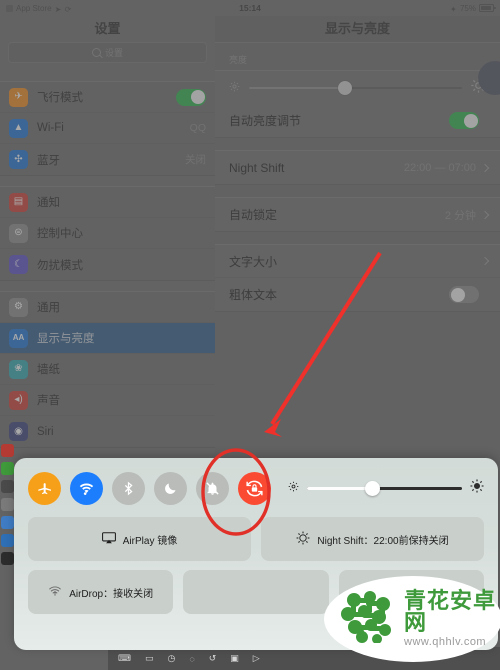  What do you see at coordinates (253, 261) in the screenshot?
I see `text-size-label: 文字大小` at bounding box center [253, 261].